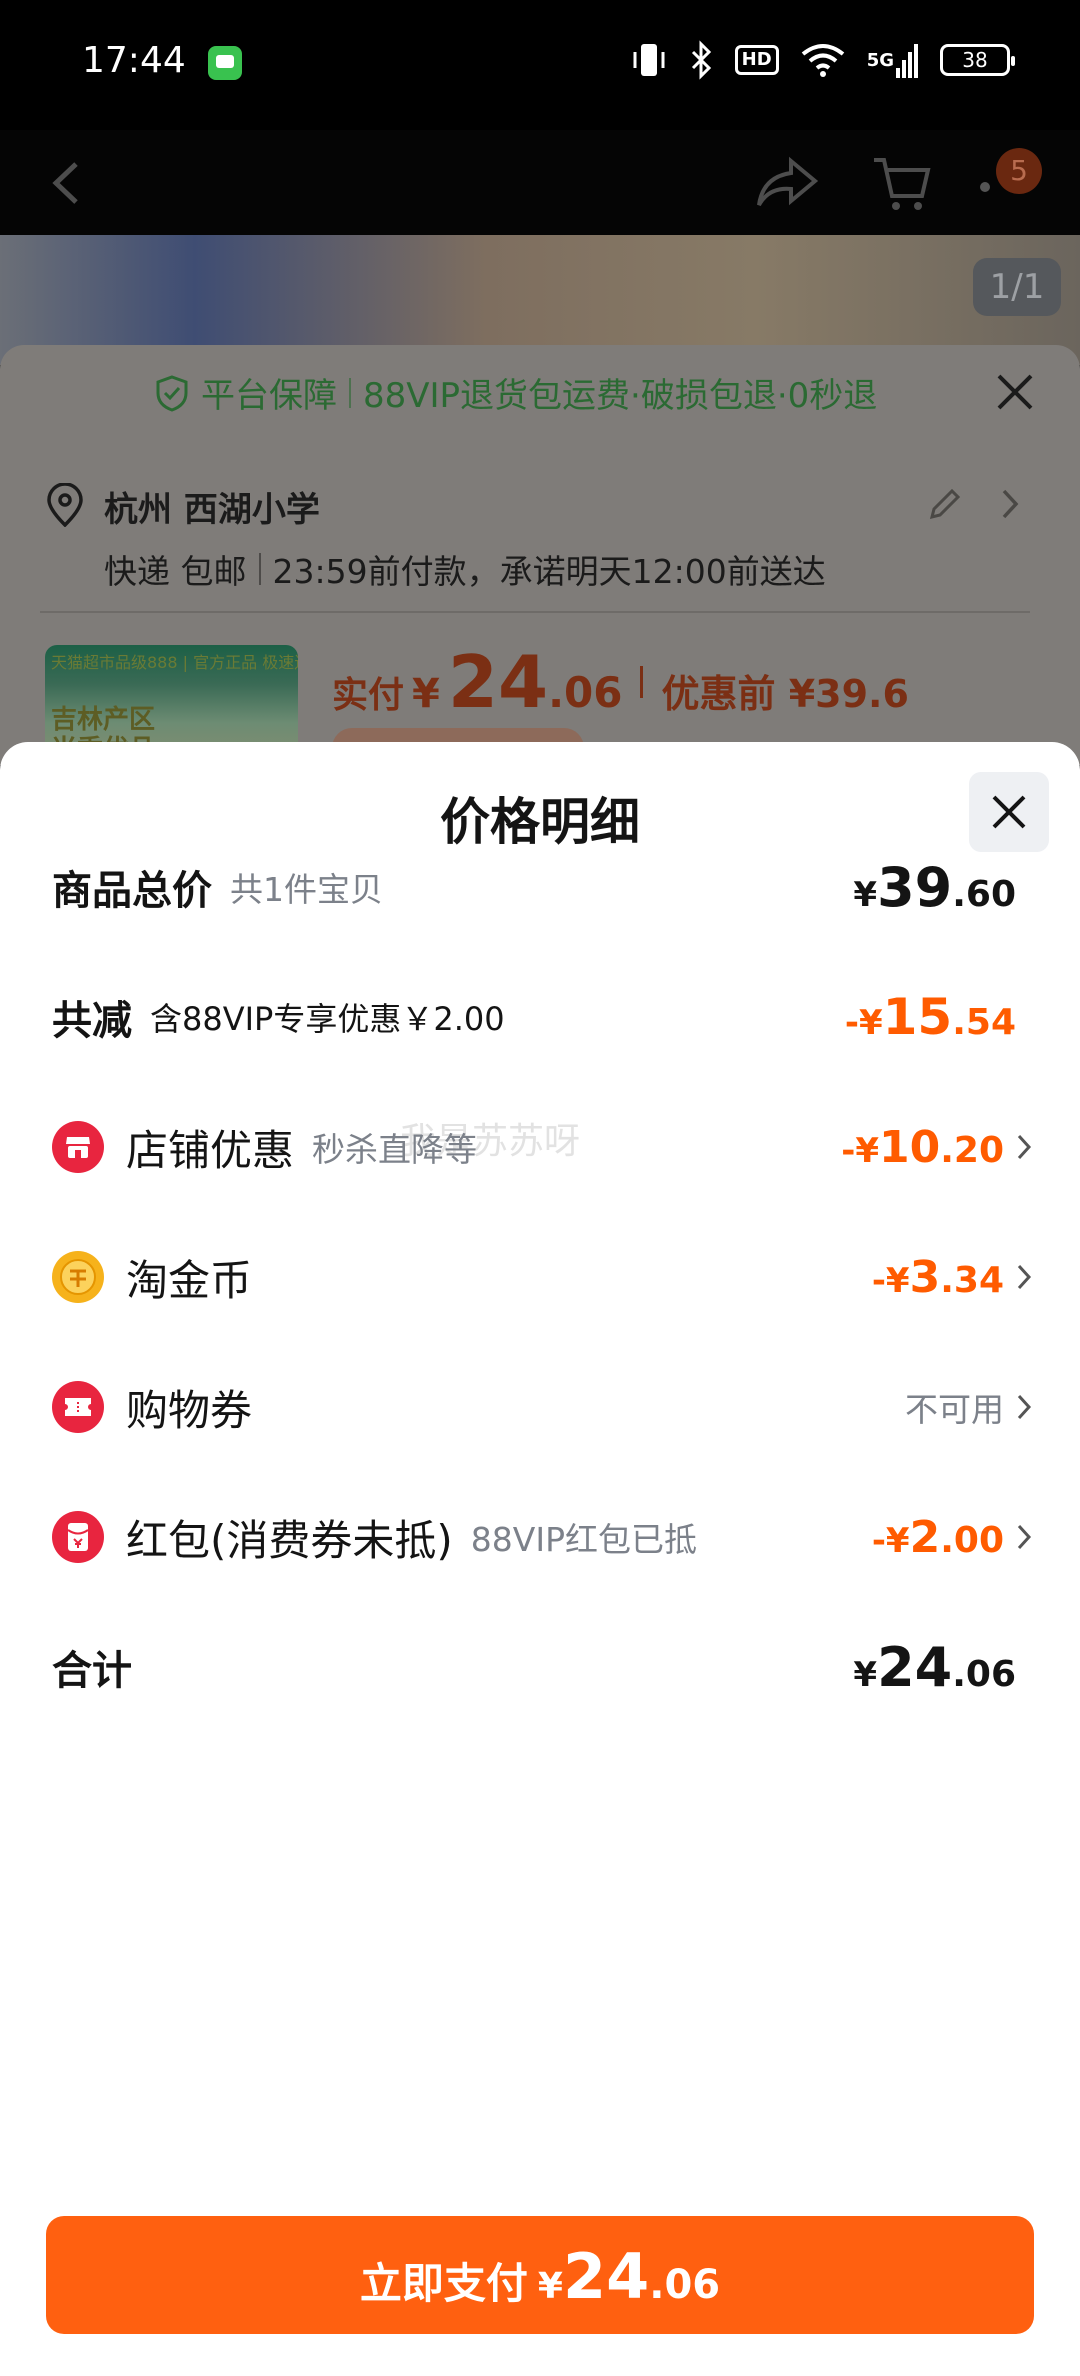  What do you see at coordinates (954, 1409) in the screenshot?
I see `row-status: 不可用` at bounding box center [954, 1409].